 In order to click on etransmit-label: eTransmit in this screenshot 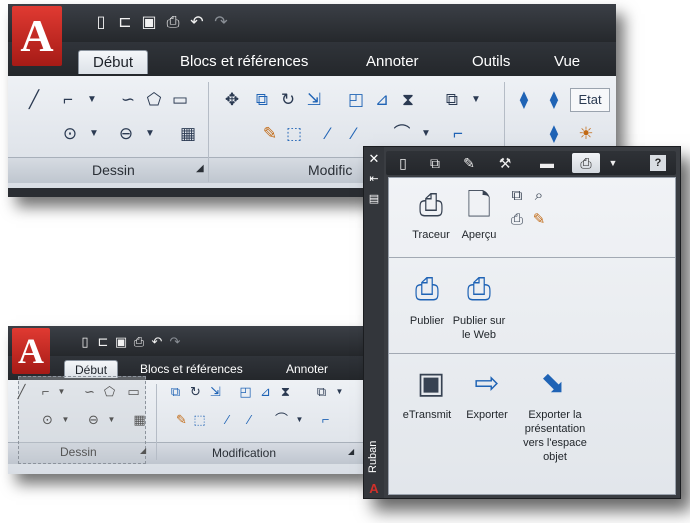, I will do `click(427, 415)`.